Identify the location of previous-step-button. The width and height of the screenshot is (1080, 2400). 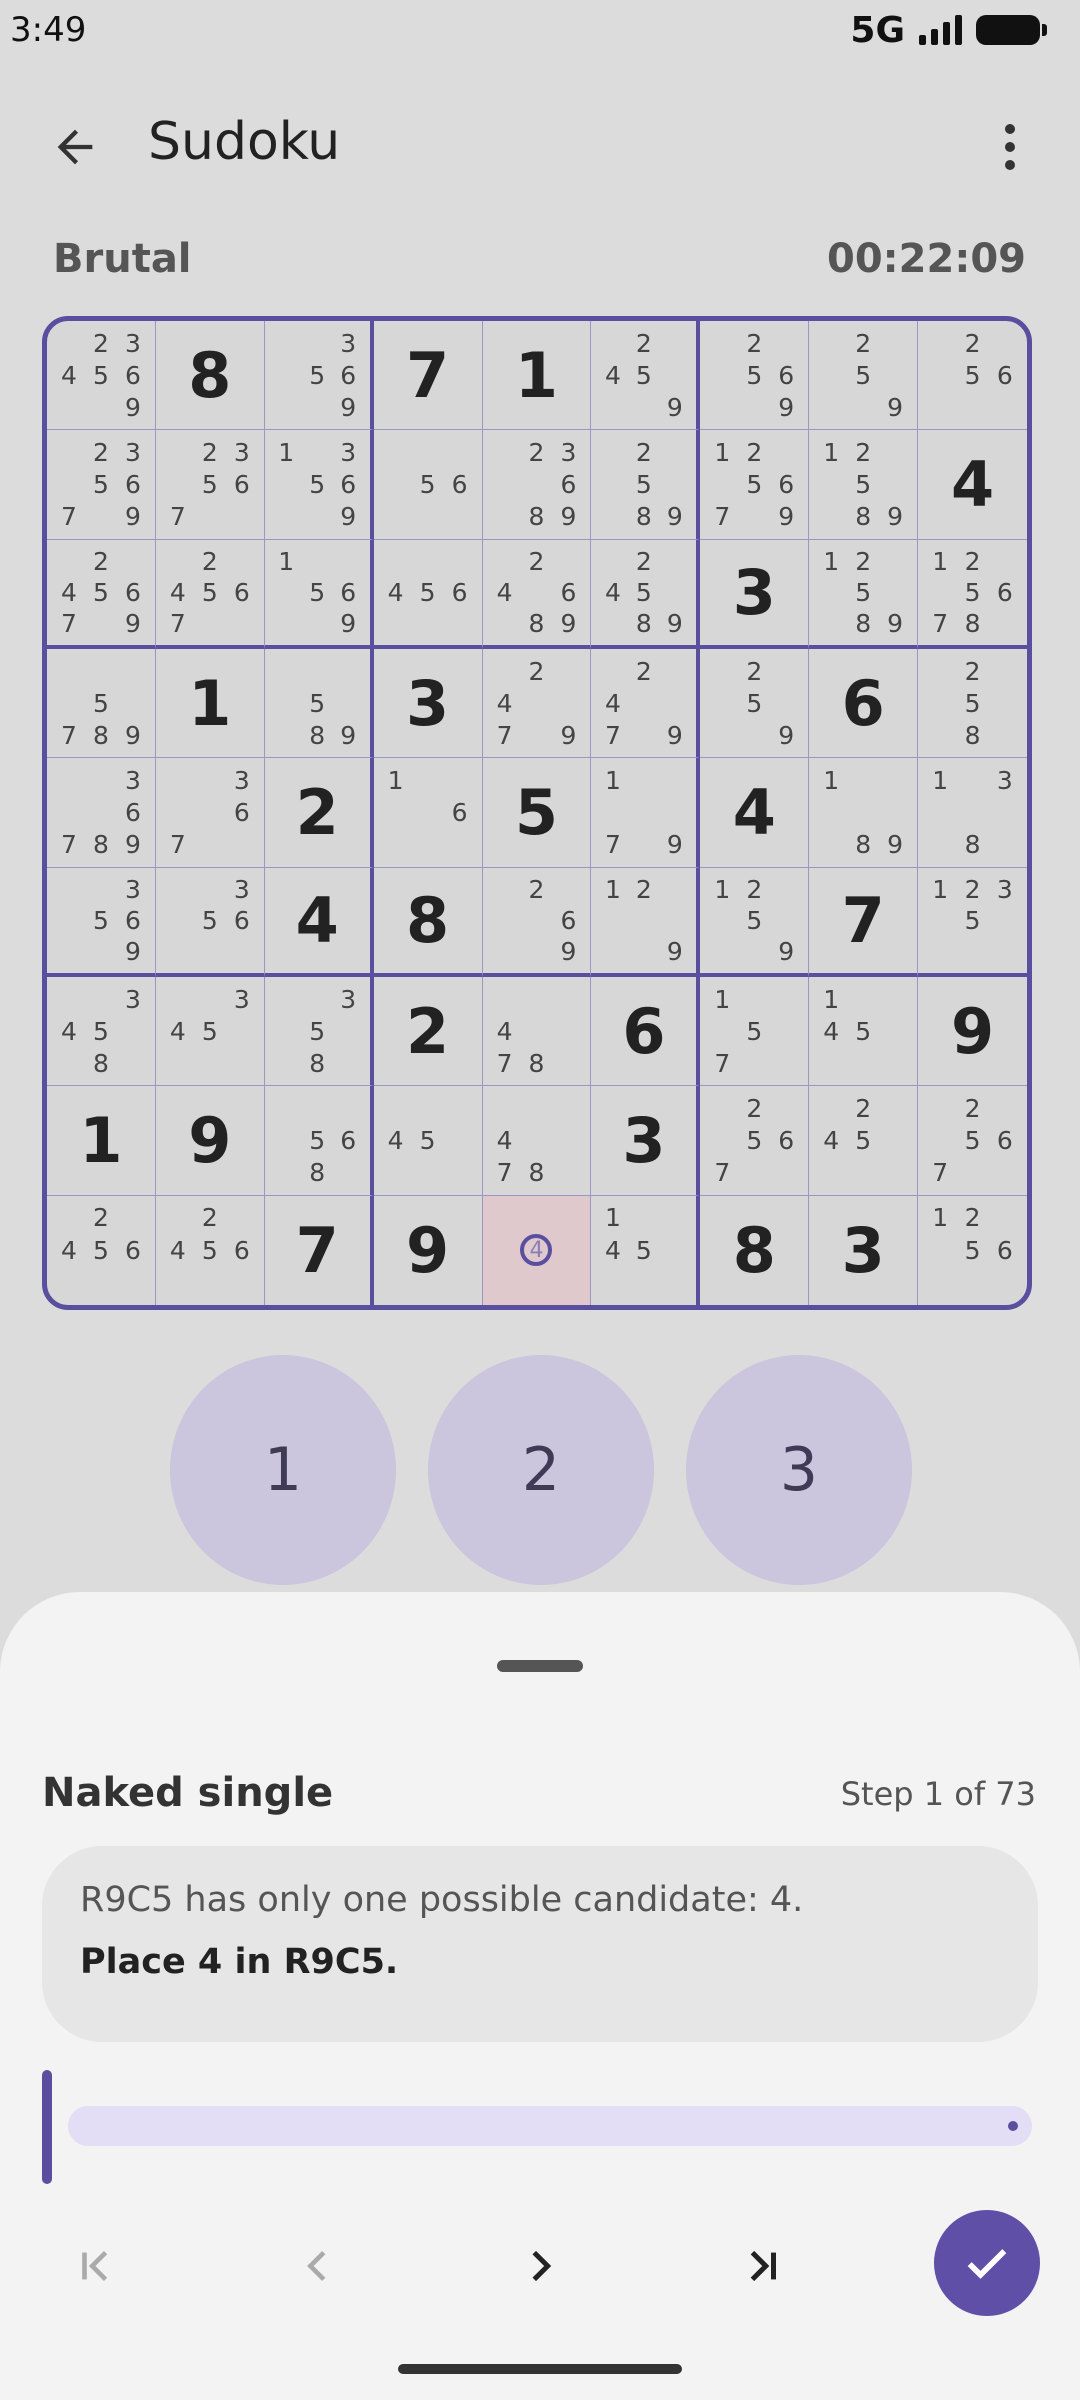
(318, 2266).